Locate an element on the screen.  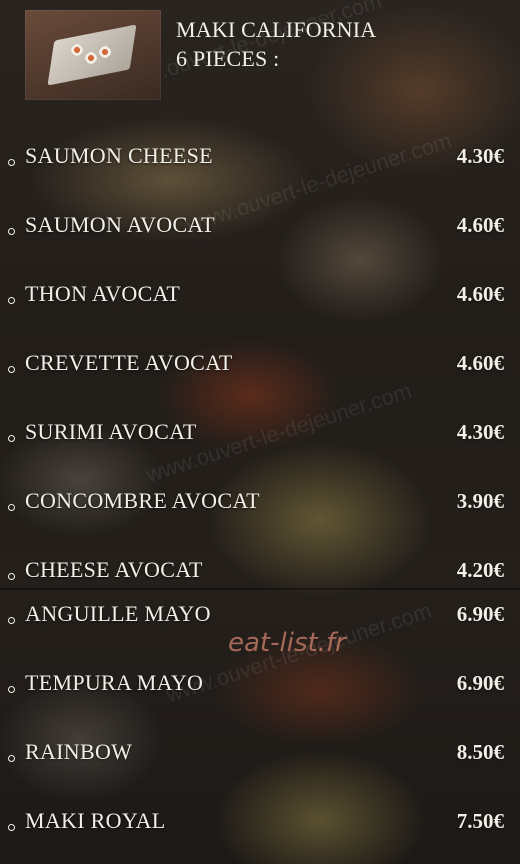
item-name: ANGUILLE MAYO is located at coordinates (118, 613).